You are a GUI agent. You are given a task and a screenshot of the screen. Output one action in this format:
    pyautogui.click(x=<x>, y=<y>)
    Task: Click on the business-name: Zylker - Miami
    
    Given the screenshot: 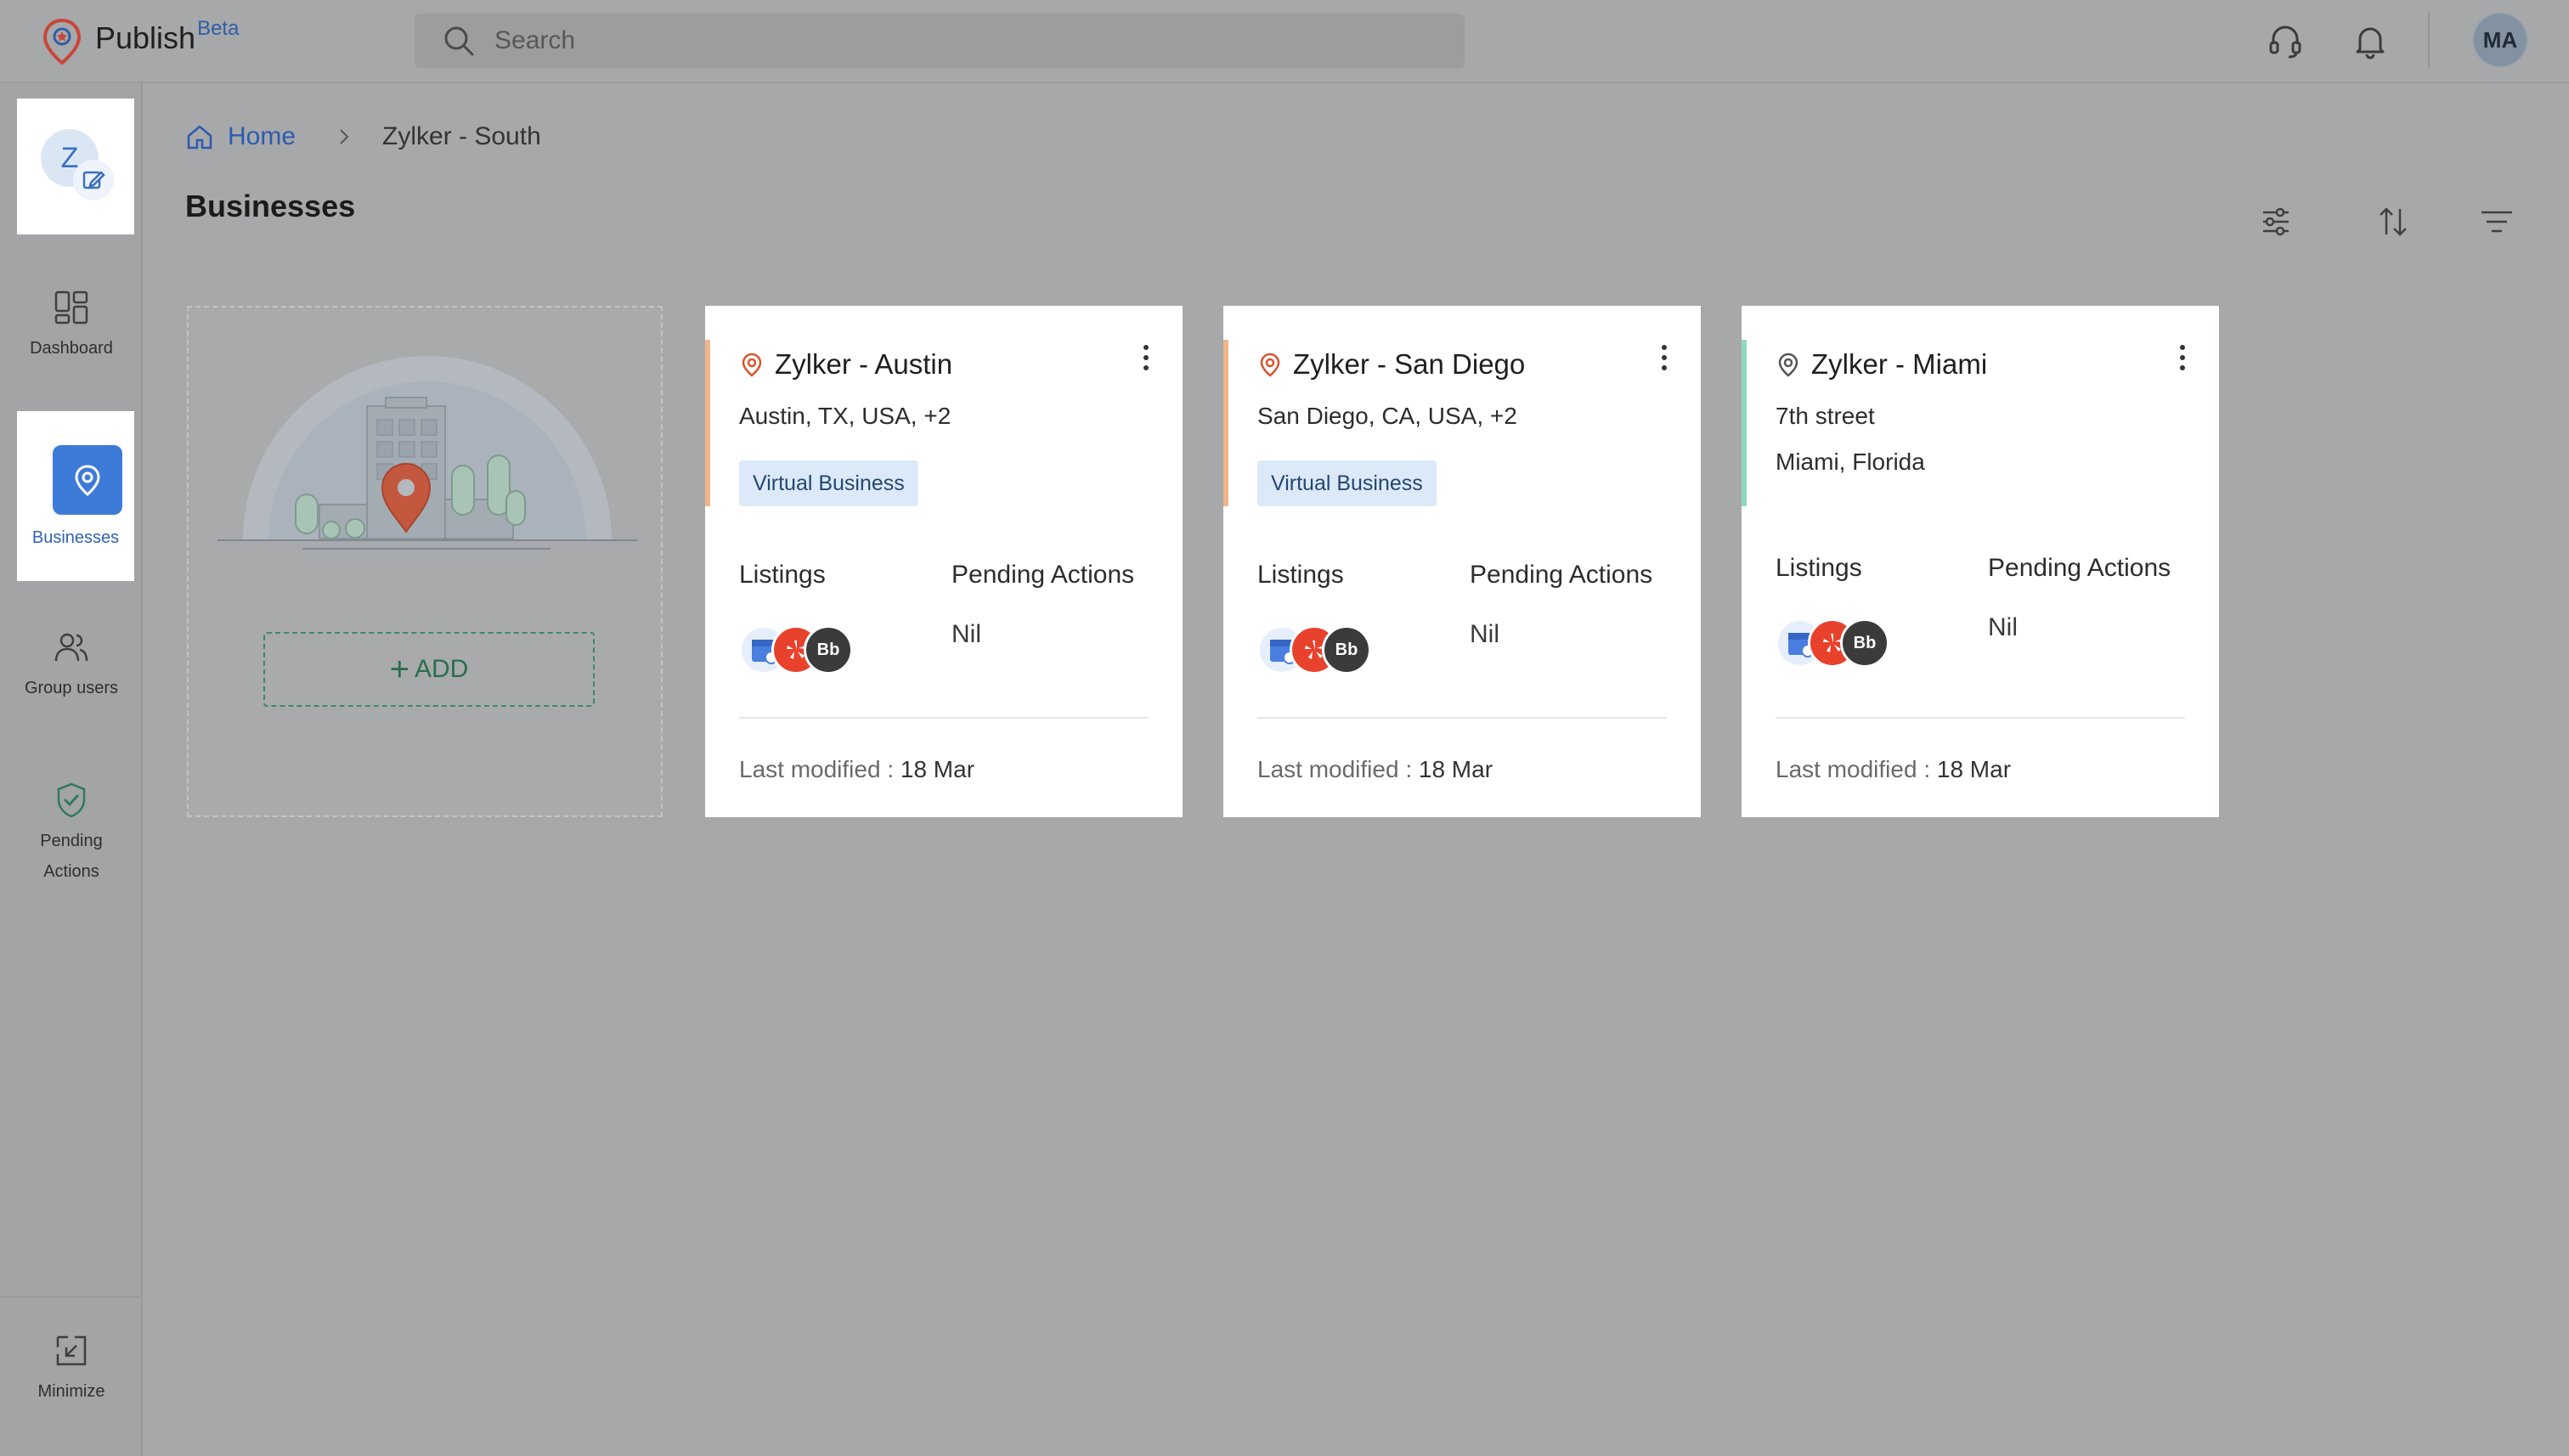 What is the action you would take?
    pyautogui.click(x=1882, y=365)
    